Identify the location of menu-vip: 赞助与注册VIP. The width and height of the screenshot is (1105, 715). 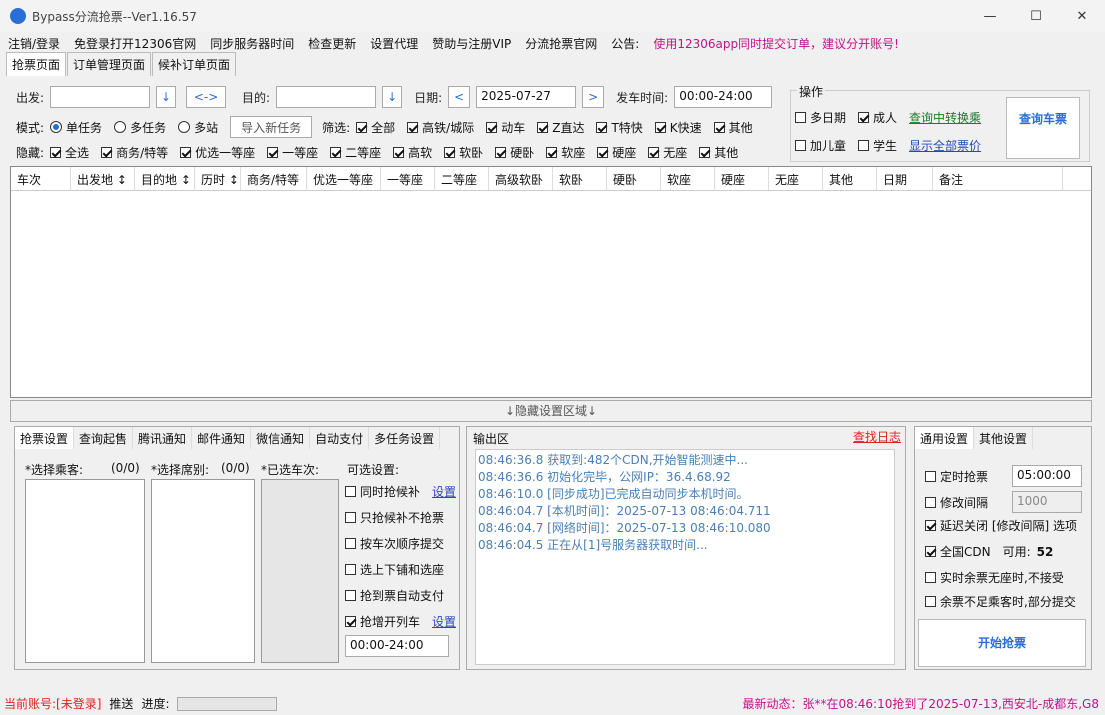
(471, 43).